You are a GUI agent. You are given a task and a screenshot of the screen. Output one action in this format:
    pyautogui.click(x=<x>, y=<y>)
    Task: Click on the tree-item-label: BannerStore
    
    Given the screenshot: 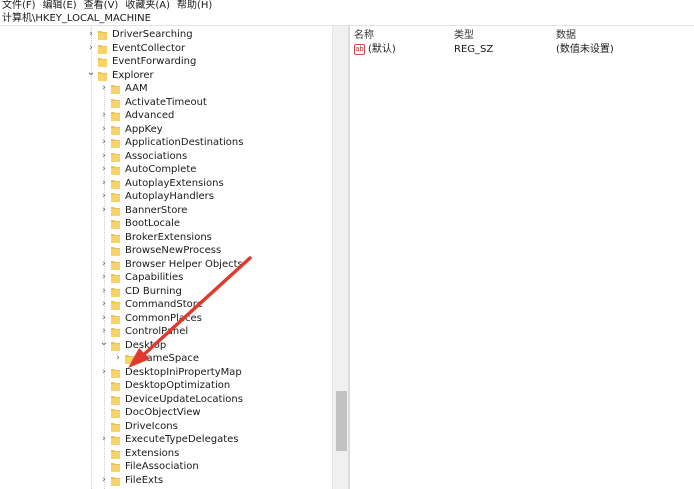 What is the action you would take?
    pyautogui.click(x=156, y=210)
    